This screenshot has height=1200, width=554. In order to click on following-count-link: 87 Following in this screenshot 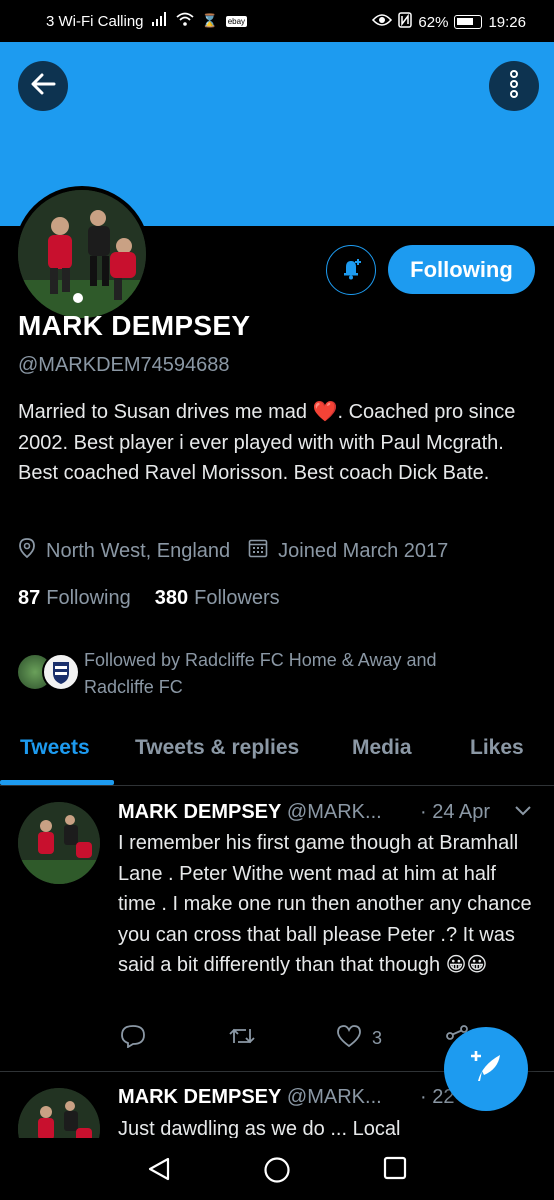, I will do `click(74, 598)`.